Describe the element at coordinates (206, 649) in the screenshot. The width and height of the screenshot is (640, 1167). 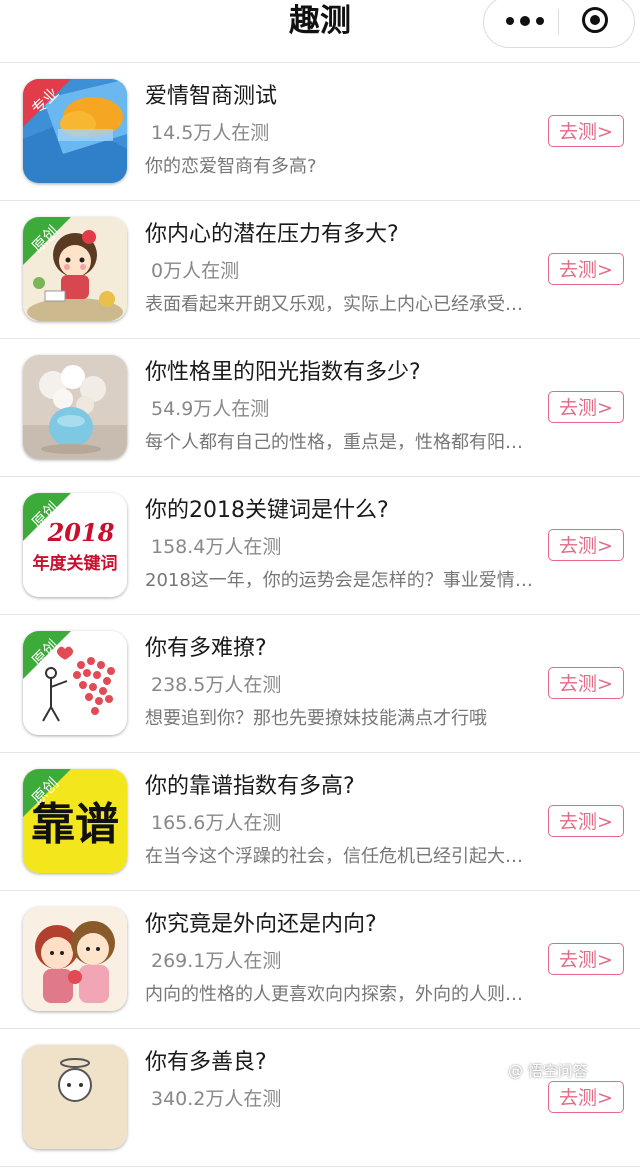
I see `quiz-title: 你有多难撩?` at that location.